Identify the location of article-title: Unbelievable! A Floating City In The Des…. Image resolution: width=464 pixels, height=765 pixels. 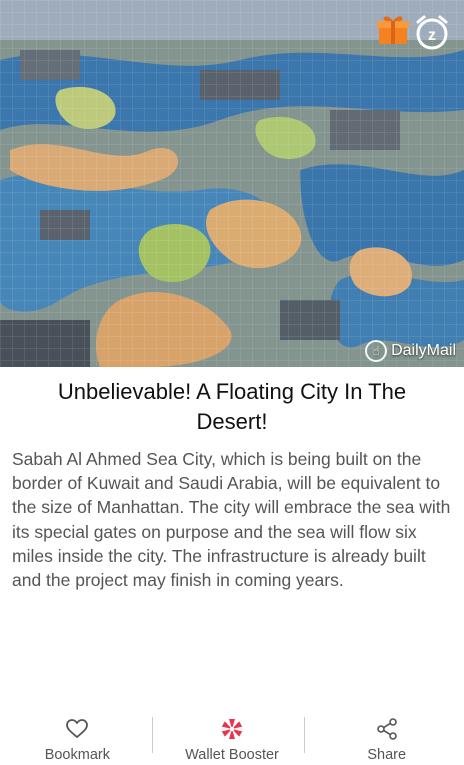
(232, 406).